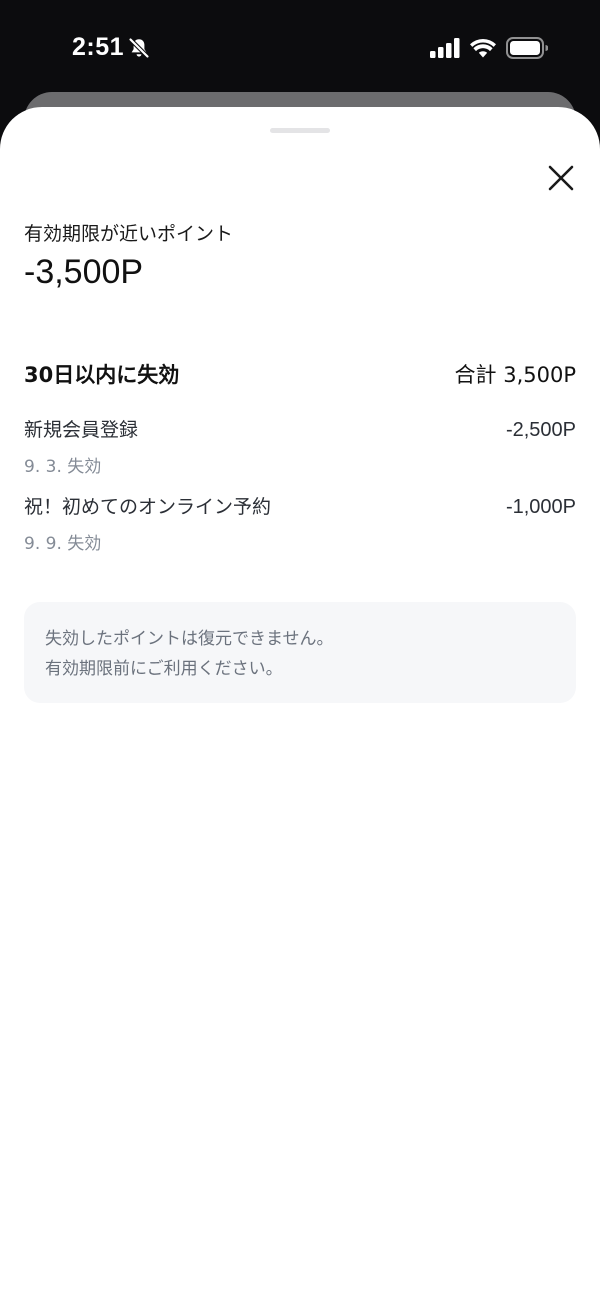 This screenshot has width=600, height=1304. I want to click on point-item-name: 新規会員登録, so click(81, 430).